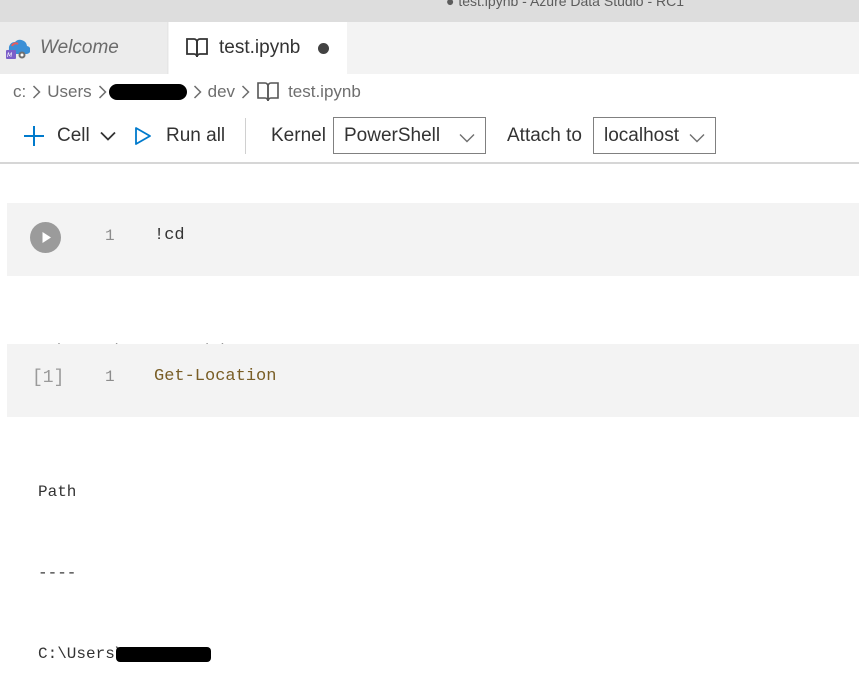 This screenshot has height=695, width=859. I want to click on breadcrumb-drive: c:, so click(19, 92).